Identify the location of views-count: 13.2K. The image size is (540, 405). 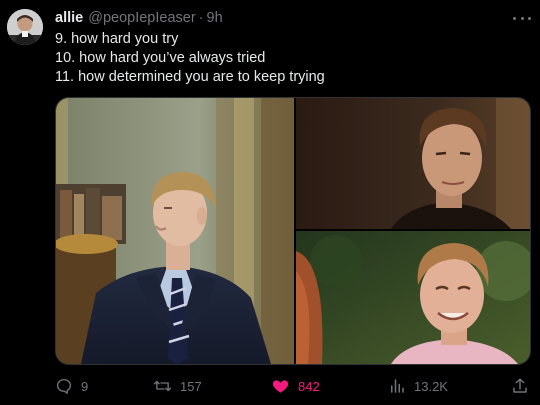
(431, 386).